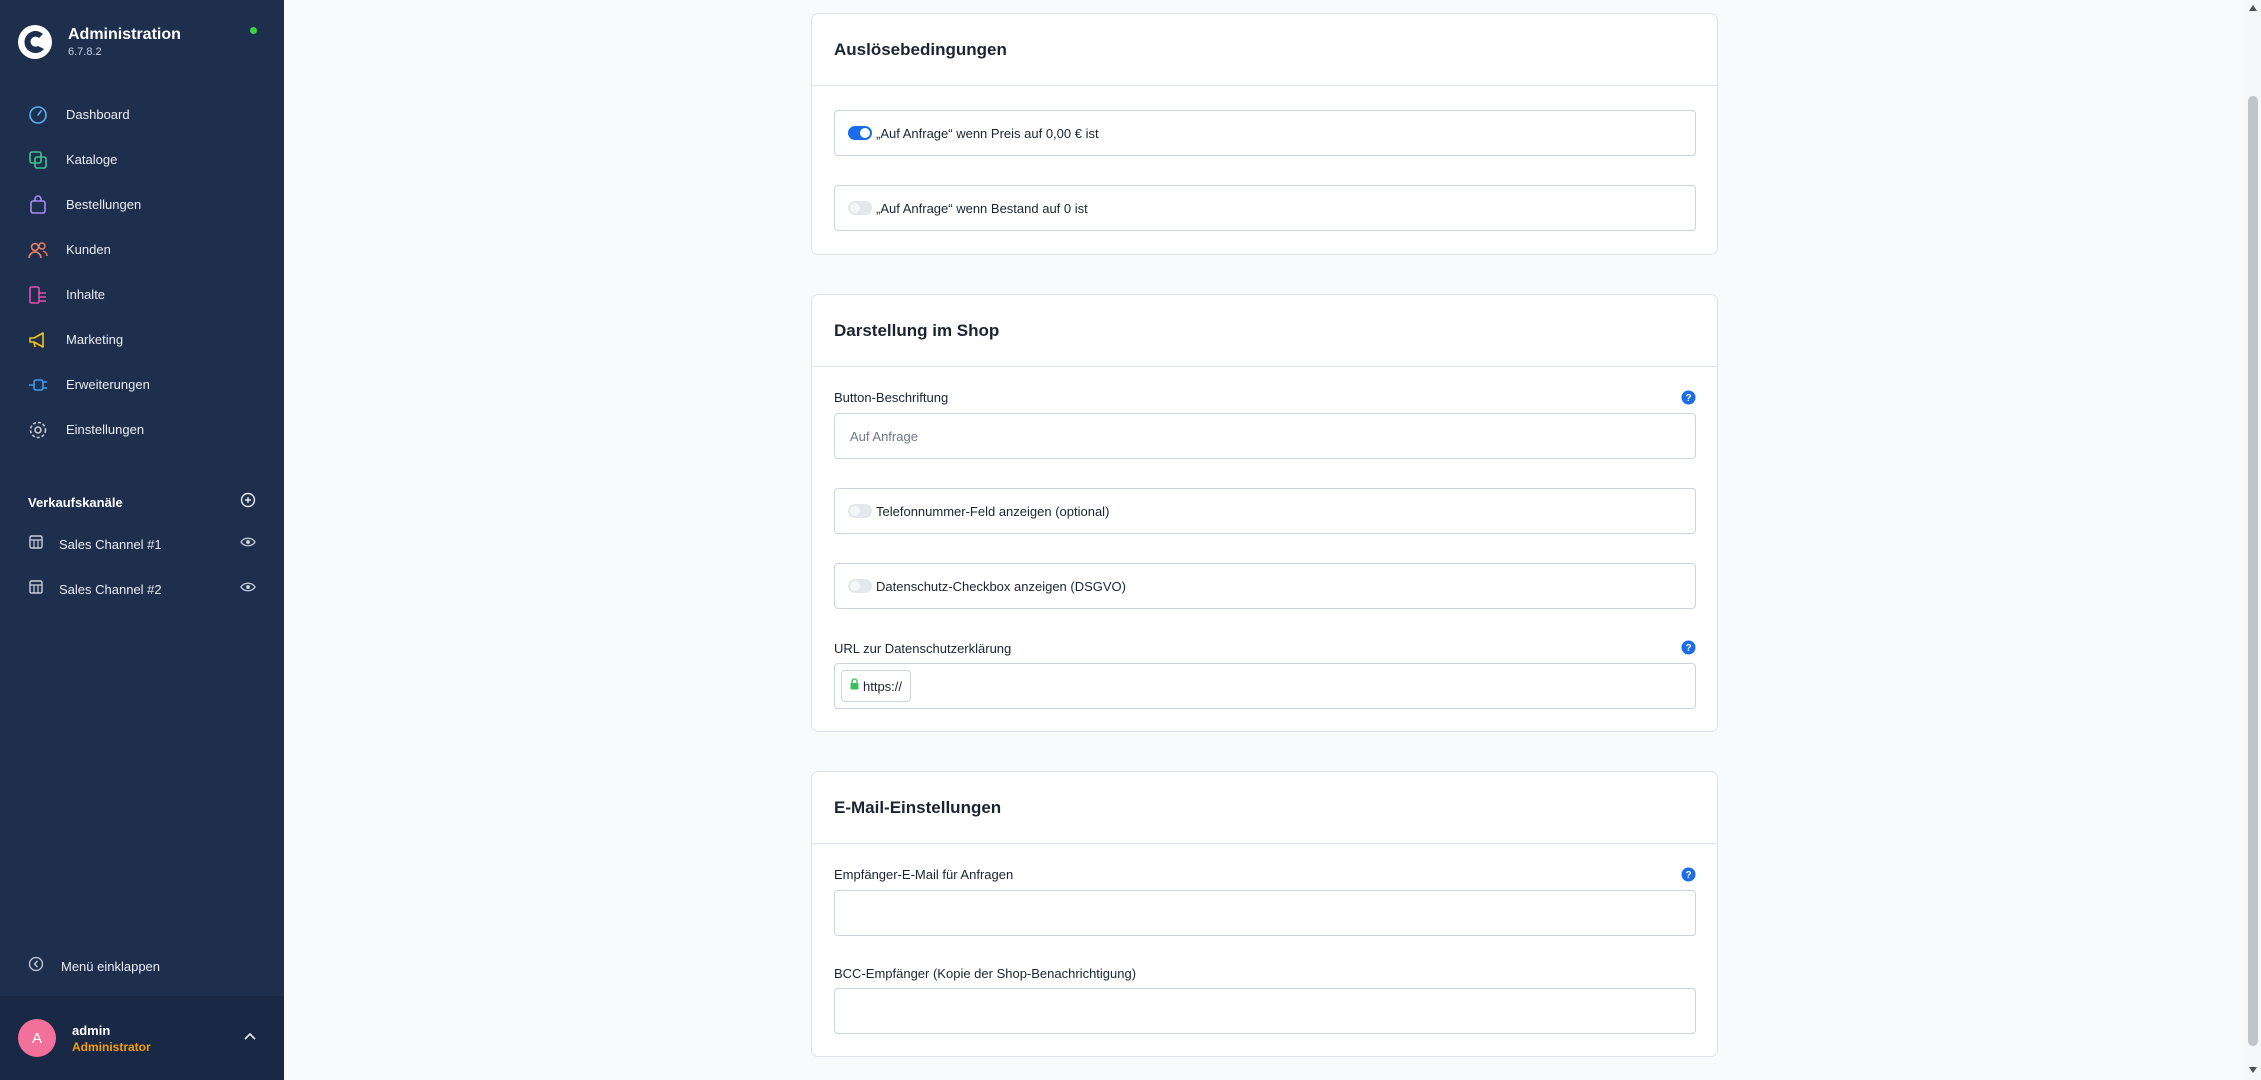 The image size is (2261, 1080). I want to click on collapse-menu-button: Menü einklappen, so click(94, 966).